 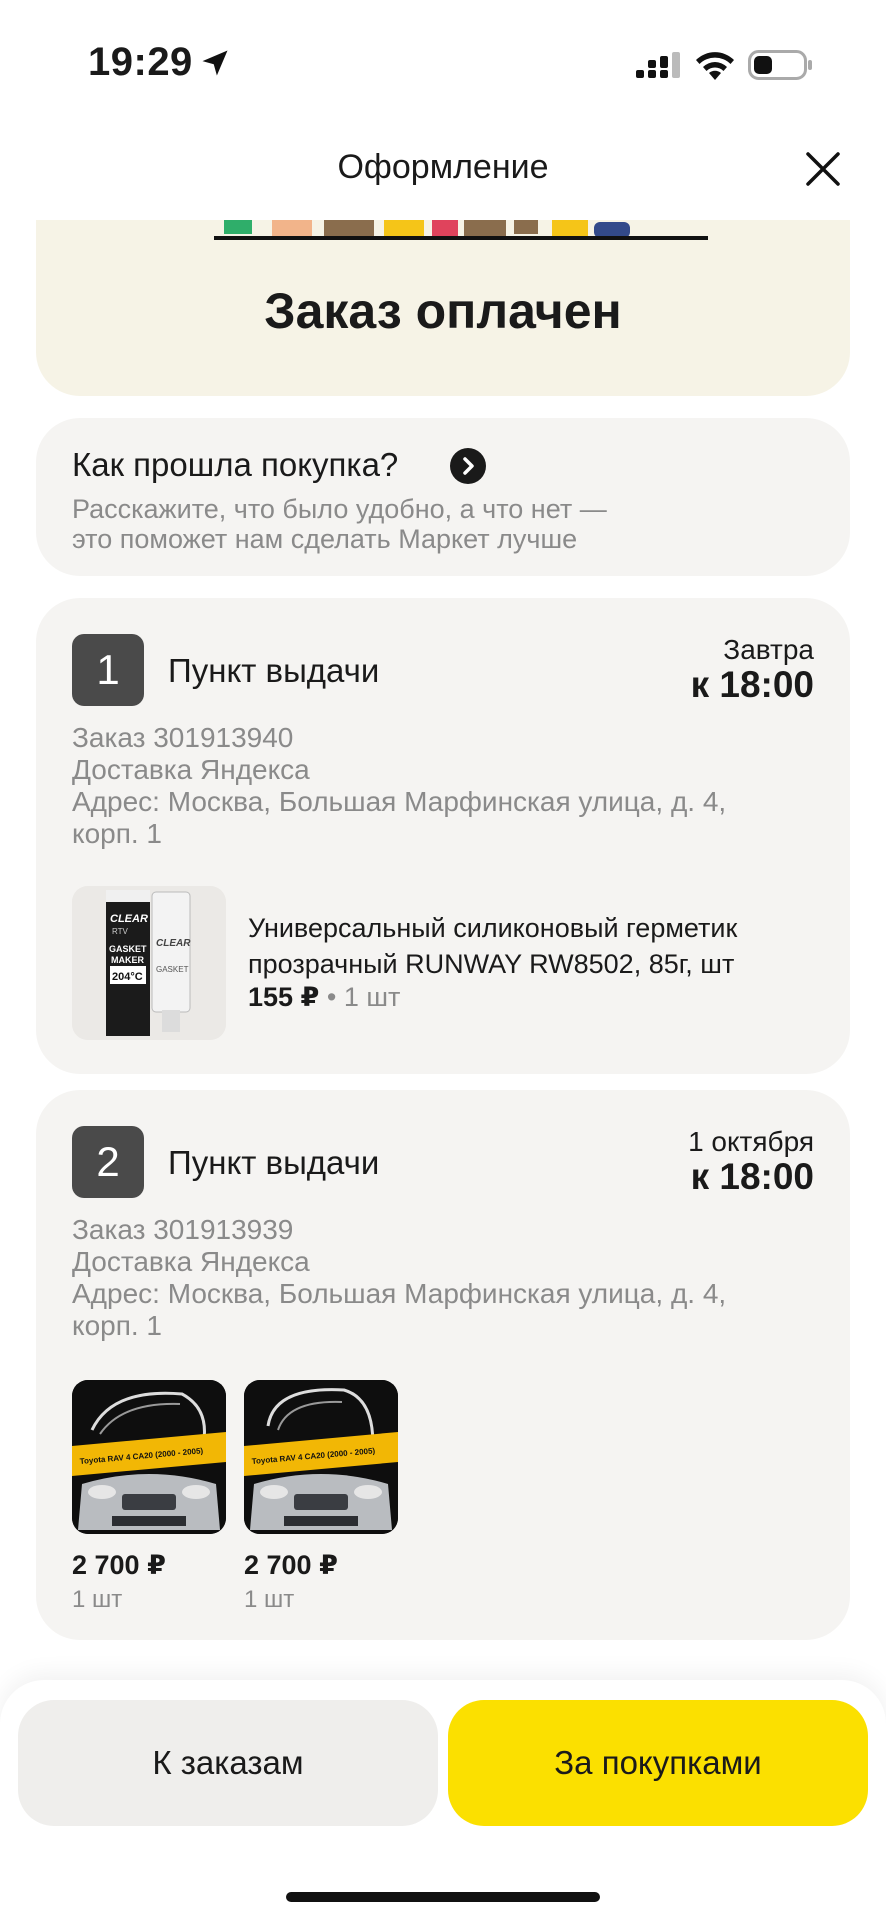 What do you see at coordinates (443, 167) in the screenshot?
I see `page-title: Оформление` at bounding box center [443, 167].